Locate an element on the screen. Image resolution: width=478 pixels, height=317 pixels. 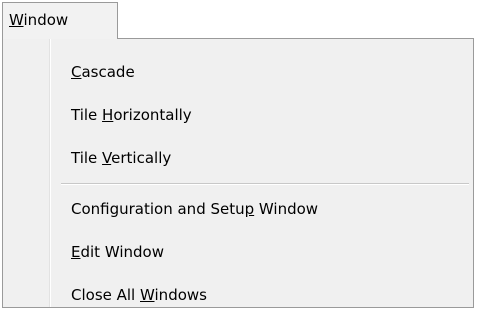
menu-item-label: ertically is located at coordinates (141, 158).